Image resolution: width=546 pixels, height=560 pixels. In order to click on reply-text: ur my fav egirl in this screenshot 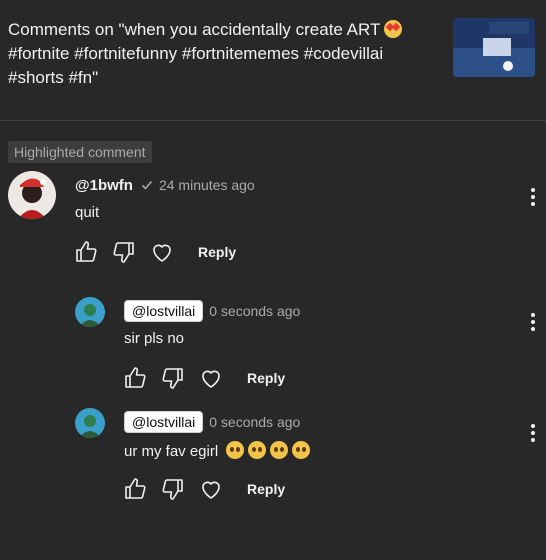, I will do `click(171, 451)`.